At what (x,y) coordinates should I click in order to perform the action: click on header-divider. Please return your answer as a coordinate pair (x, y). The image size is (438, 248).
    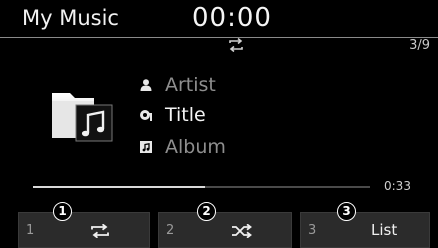
    Looking at the image, I should click on (219, 37).